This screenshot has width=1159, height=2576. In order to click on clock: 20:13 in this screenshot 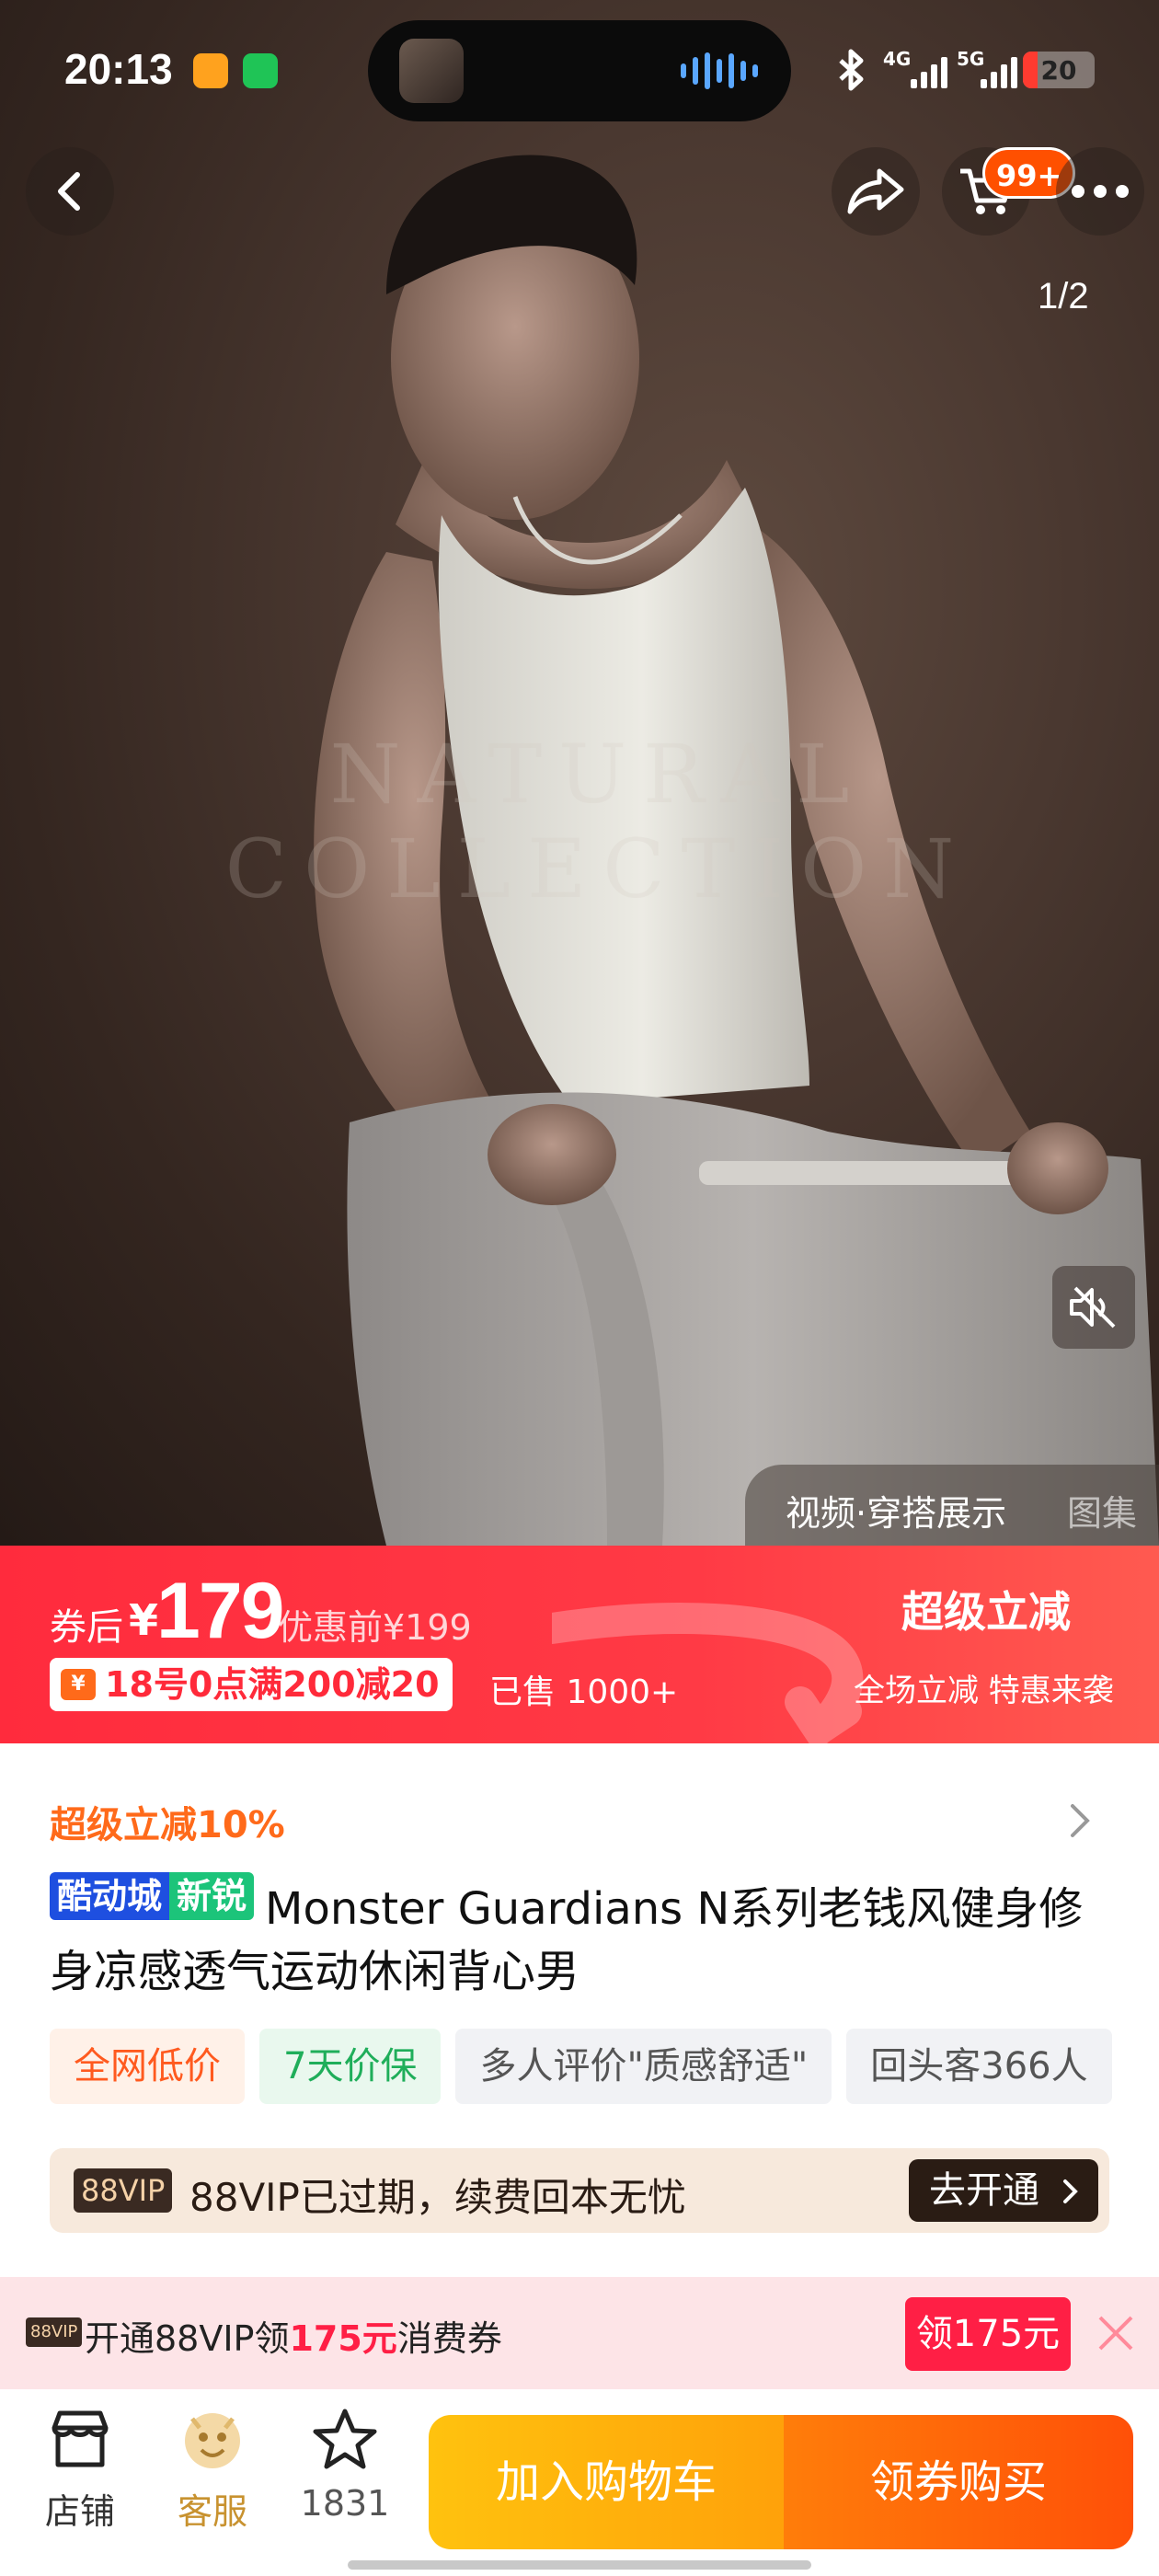, I will do `click(118, 69)`.